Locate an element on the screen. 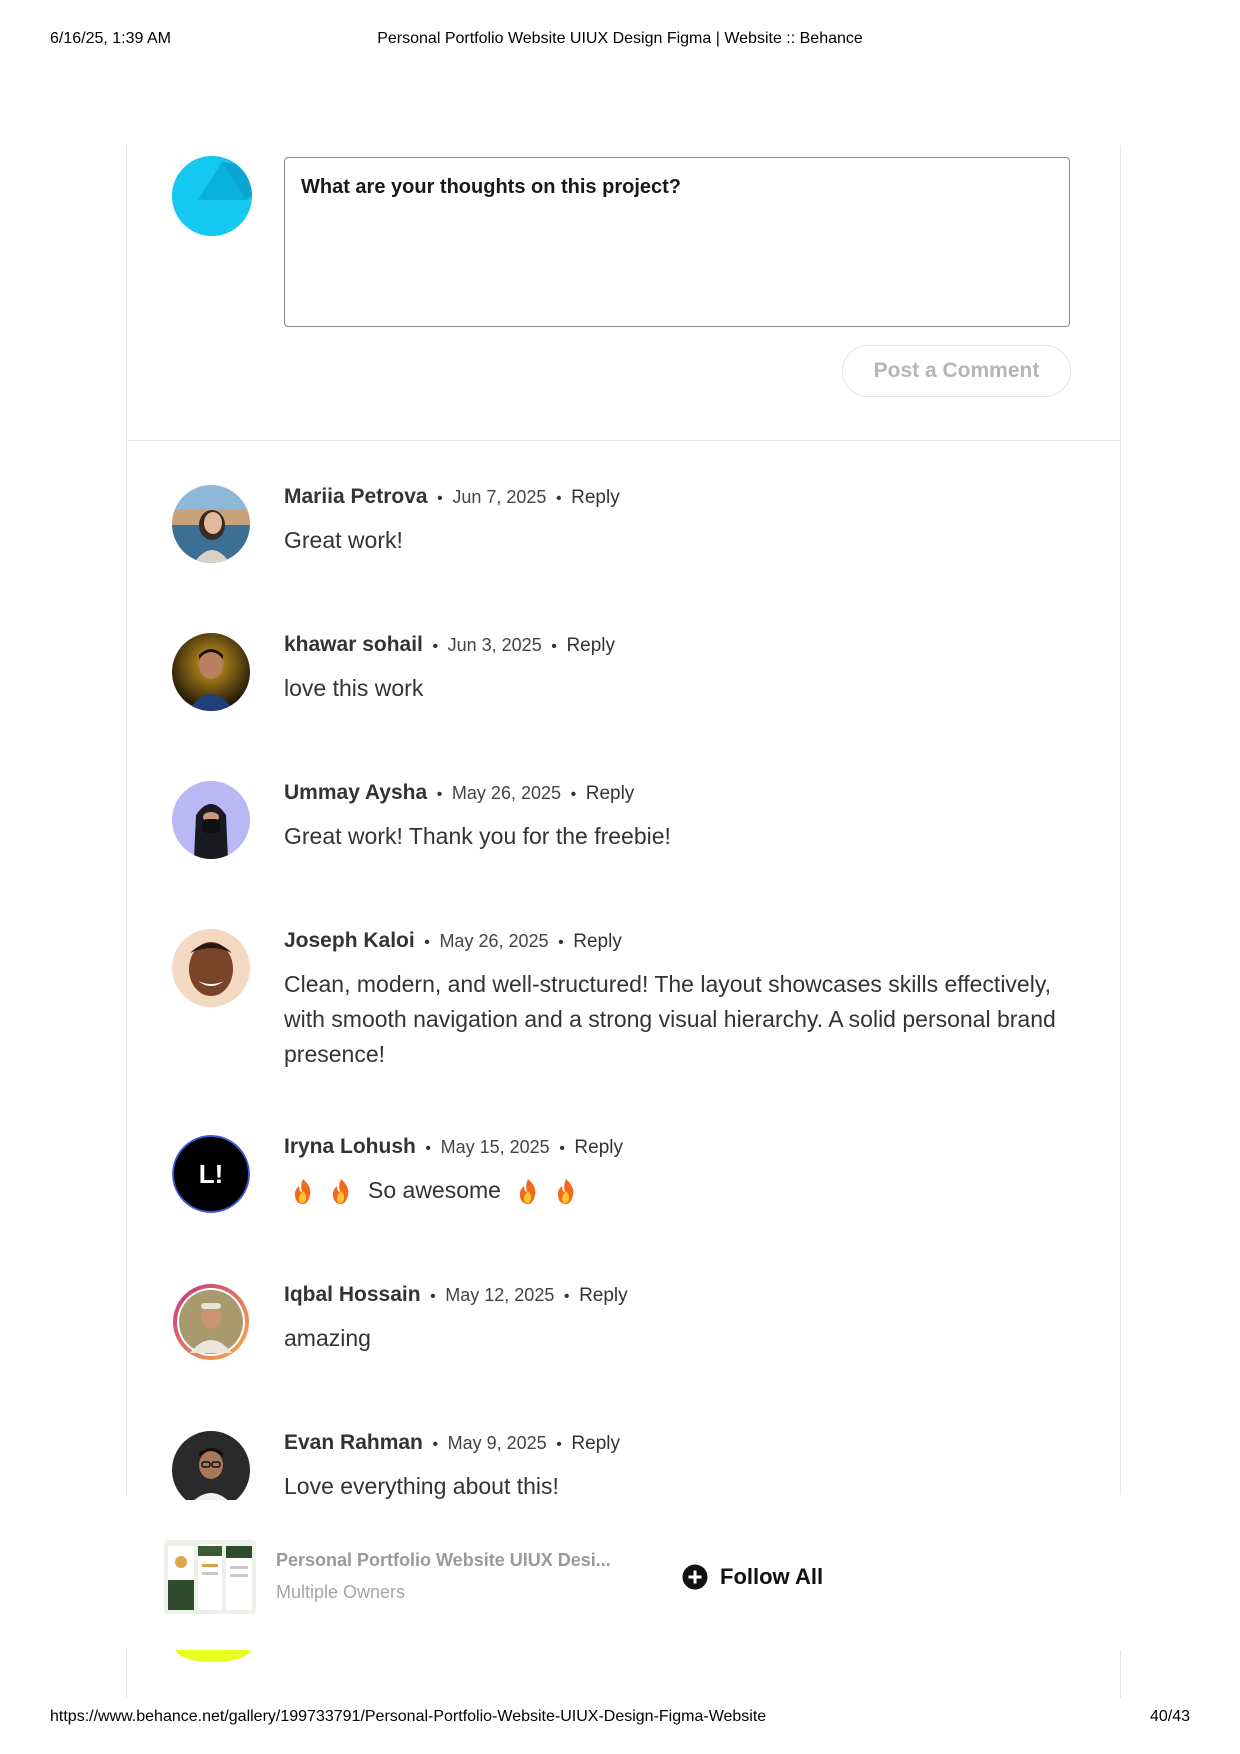 The image size is (1240, 1754). comment-author: khawar sohail is located at coordinates (353, 644).